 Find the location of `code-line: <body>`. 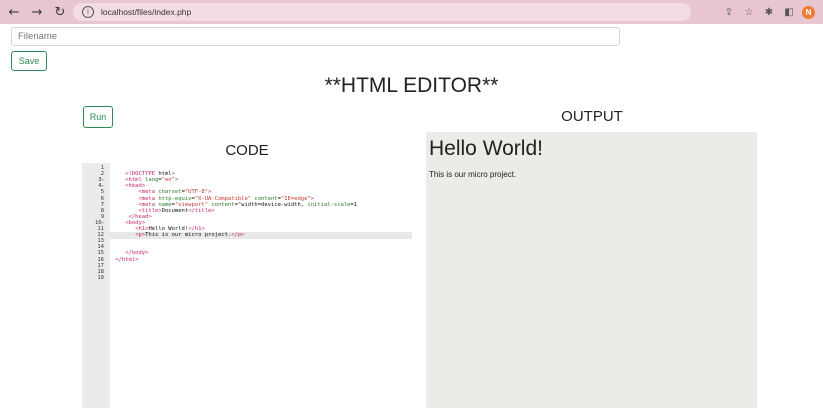

code-line: <body> is located at coordinates (262, 223).